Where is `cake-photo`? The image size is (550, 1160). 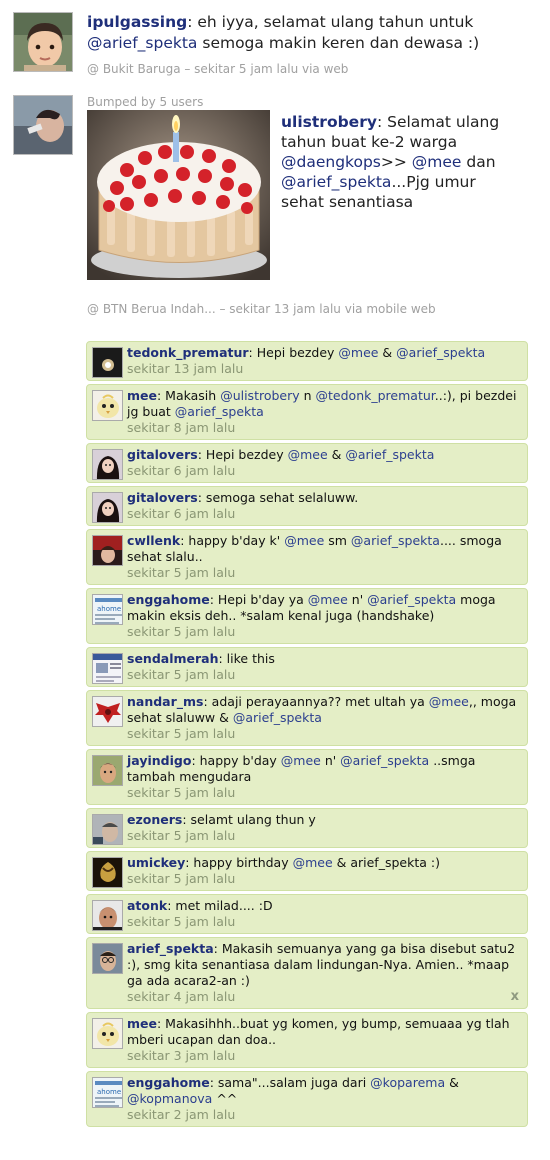
cake-photo is located at coordinates (178, 195).